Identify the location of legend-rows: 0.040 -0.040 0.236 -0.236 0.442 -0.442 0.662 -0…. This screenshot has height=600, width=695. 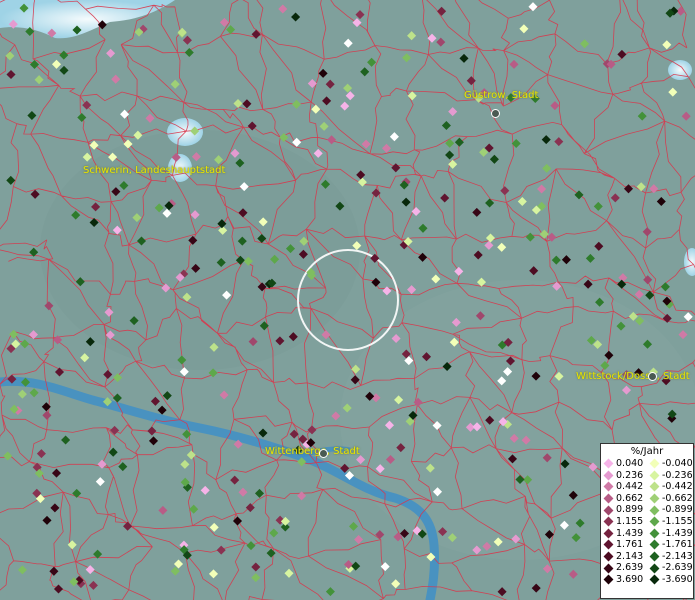
(647, 522).